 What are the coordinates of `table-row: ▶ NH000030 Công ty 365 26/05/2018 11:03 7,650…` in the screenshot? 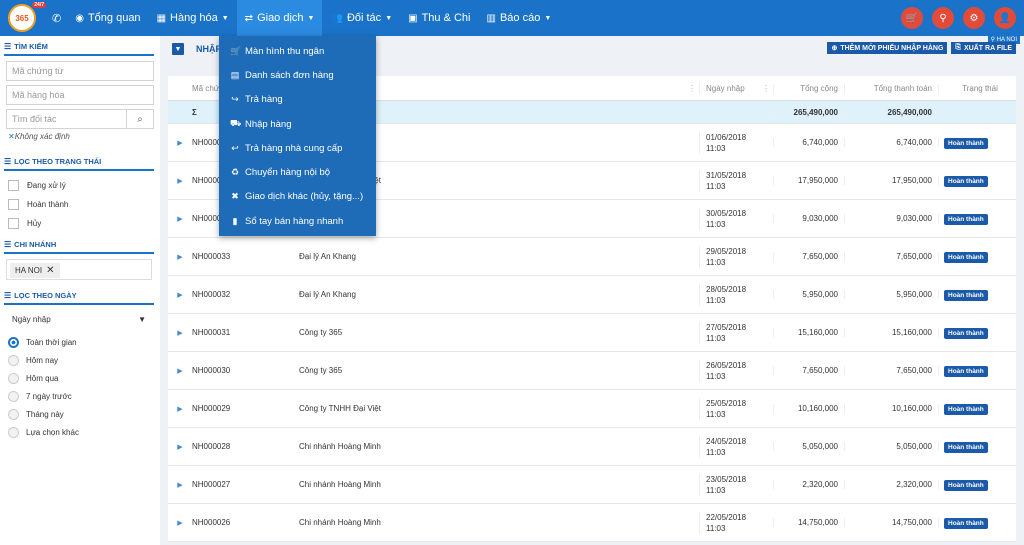 It's located at (592, 371).